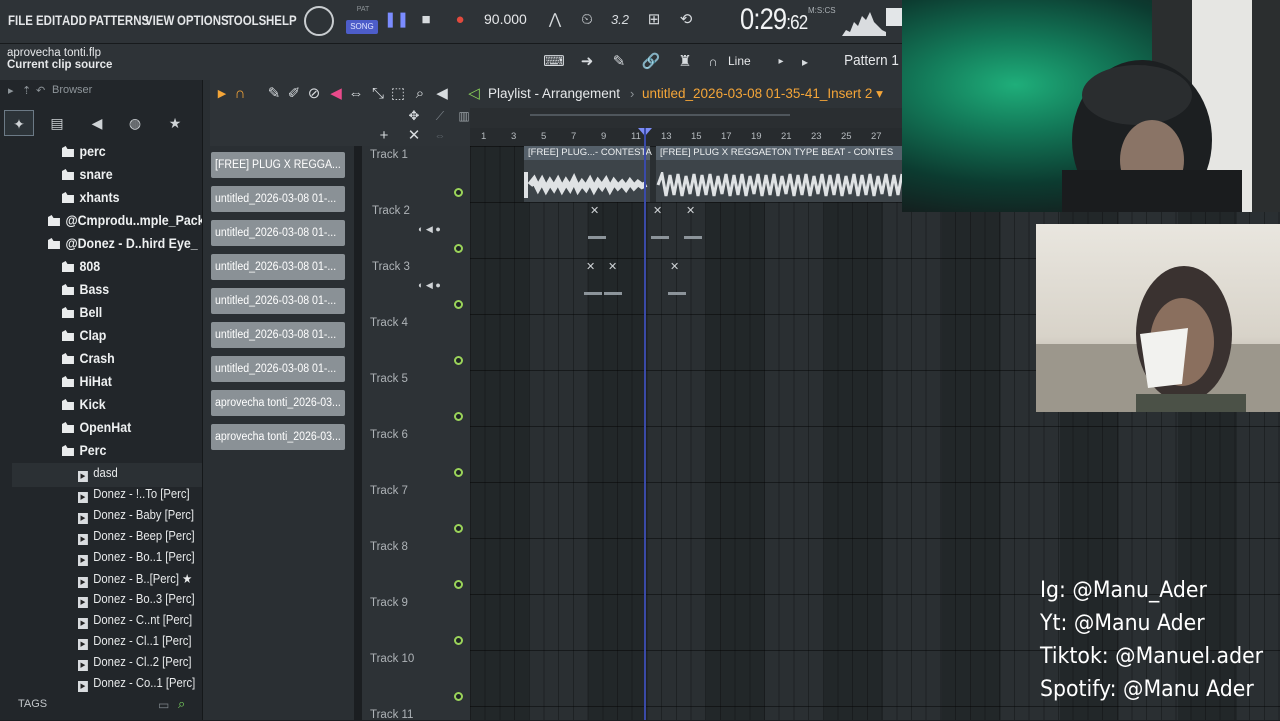 This screenshot has height=721, width=1280. I want to click on menu-edit: EDIT, so click(49, 20).